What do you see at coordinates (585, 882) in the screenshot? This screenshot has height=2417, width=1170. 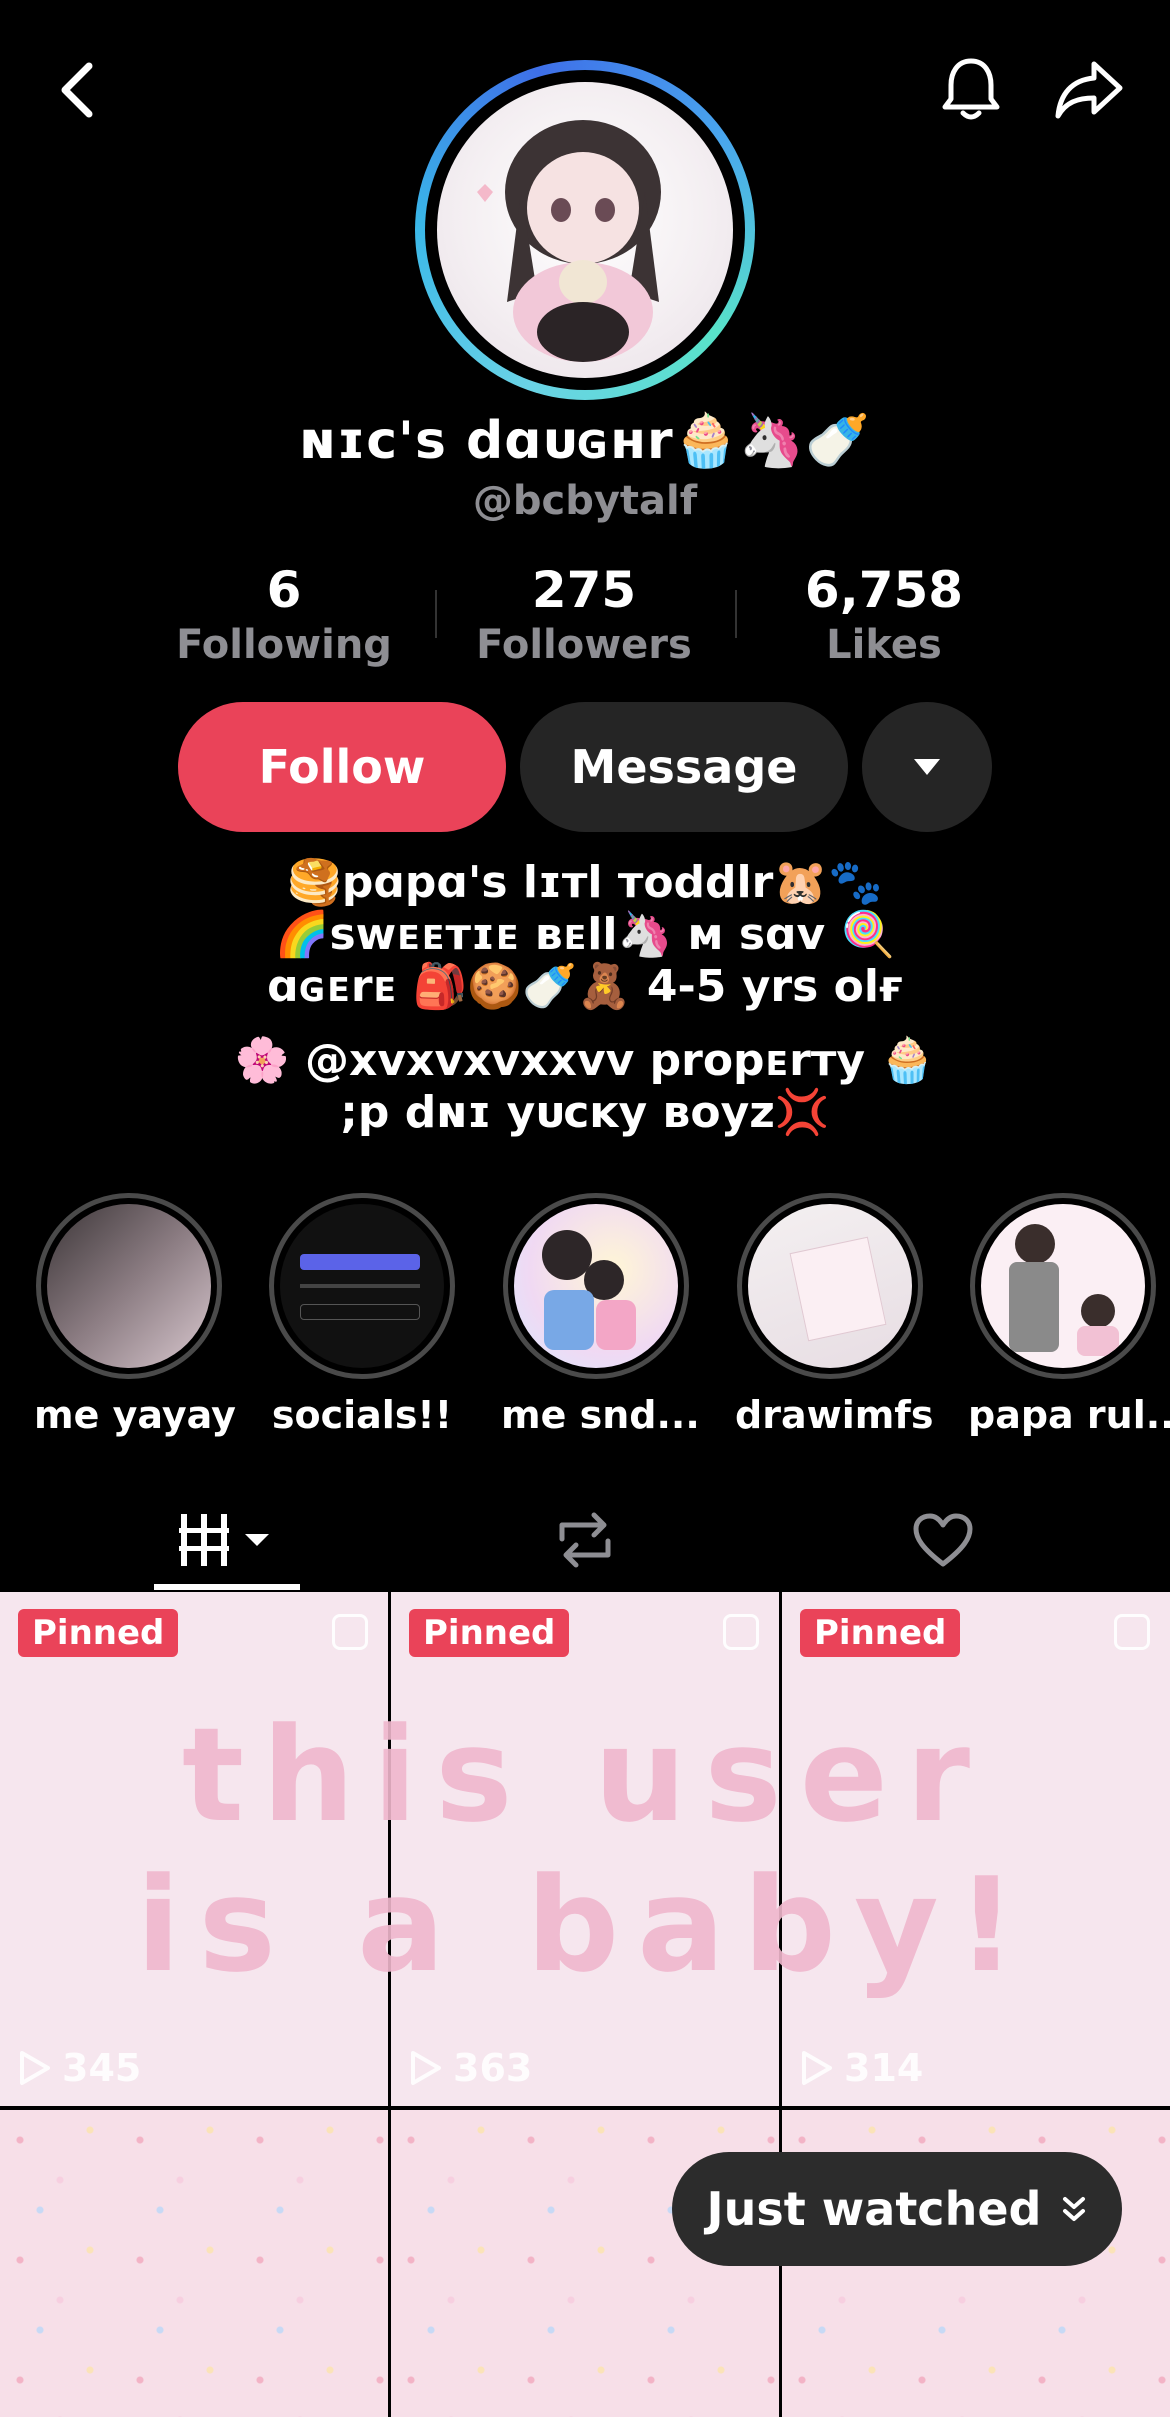 I see `bio-line: 🥞pɑpɑ's lɪтl тoddlr🐹🐾` at bounding box center [585, 882].